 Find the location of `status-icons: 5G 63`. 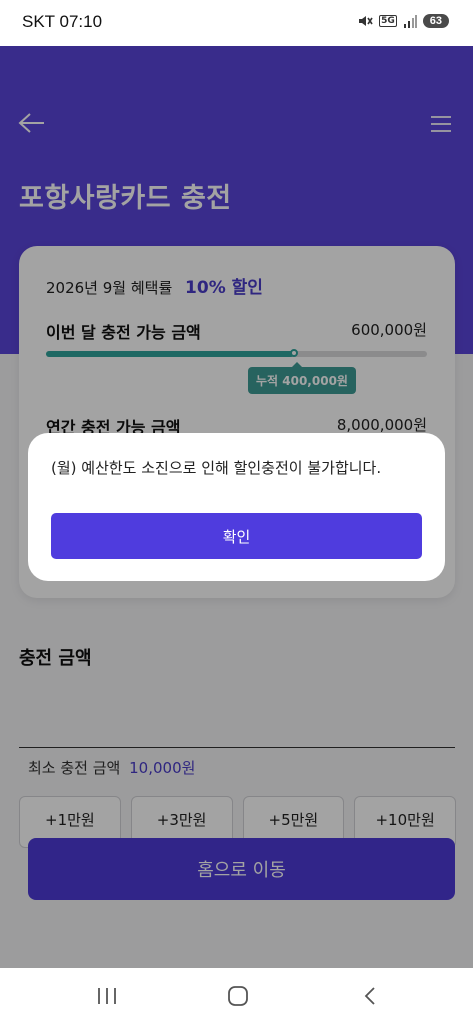

status-icons: 5G 63 is located at coordinates (403, 21).